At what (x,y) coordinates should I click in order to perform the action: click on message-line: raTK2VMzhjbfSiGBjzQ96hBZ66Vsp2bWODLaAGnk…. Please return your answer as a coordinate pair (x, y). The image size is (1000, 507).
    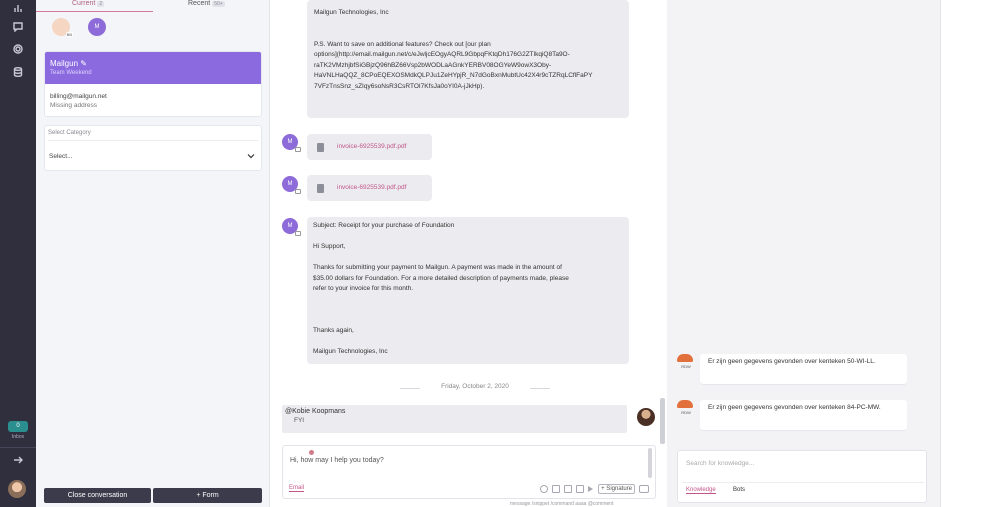
    Looking at the image, I should click on (433, 65).